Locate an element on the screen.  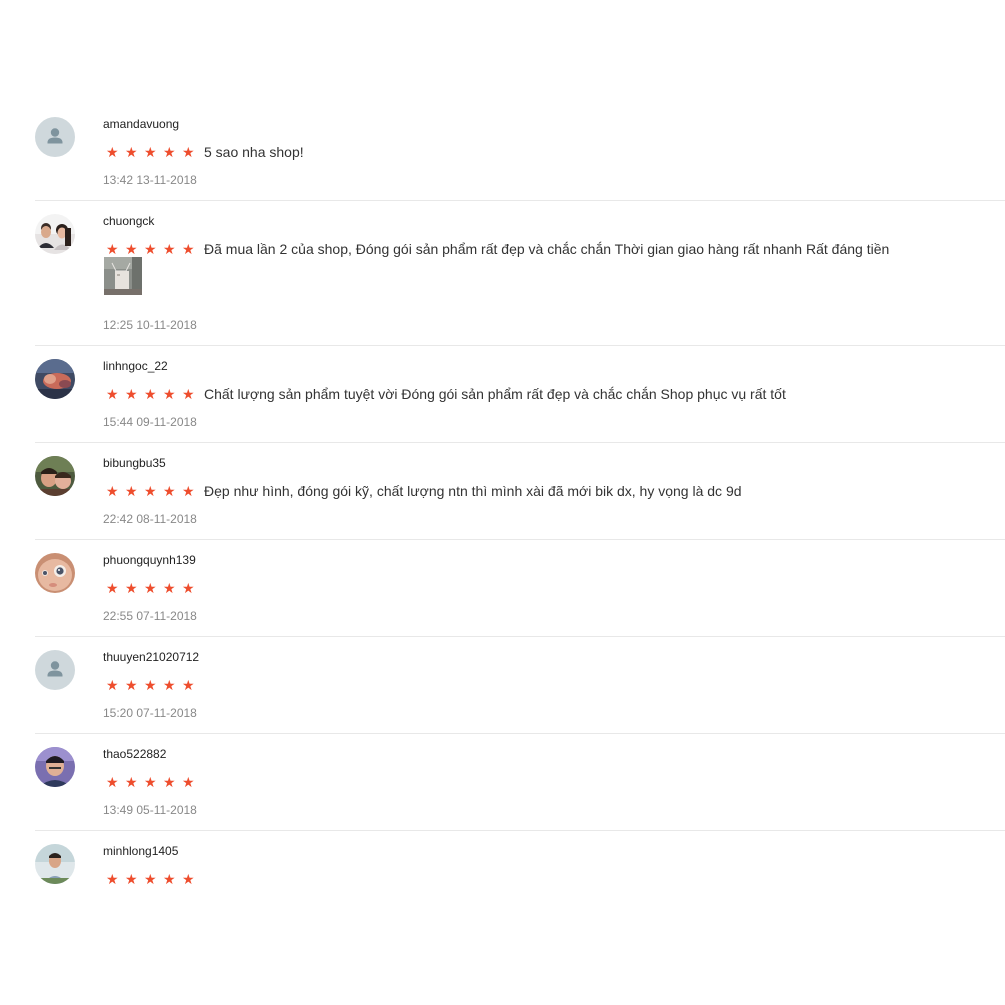
review-item: thuuyen21020712 ★ ★ ★ ★ ★ 15:20 07-11-2018 is located at coordinates (520, 692).